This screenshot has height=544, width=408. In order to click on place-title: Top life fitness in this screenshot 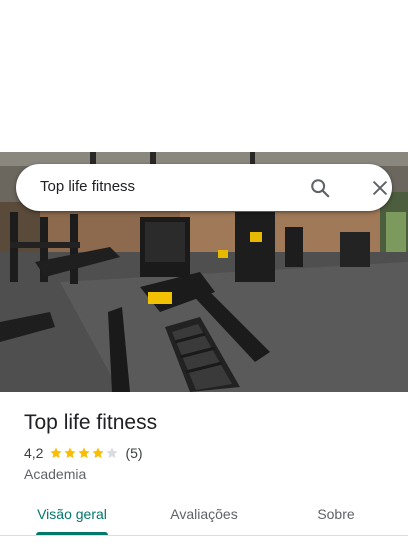, I will do `click(91, 422)`.